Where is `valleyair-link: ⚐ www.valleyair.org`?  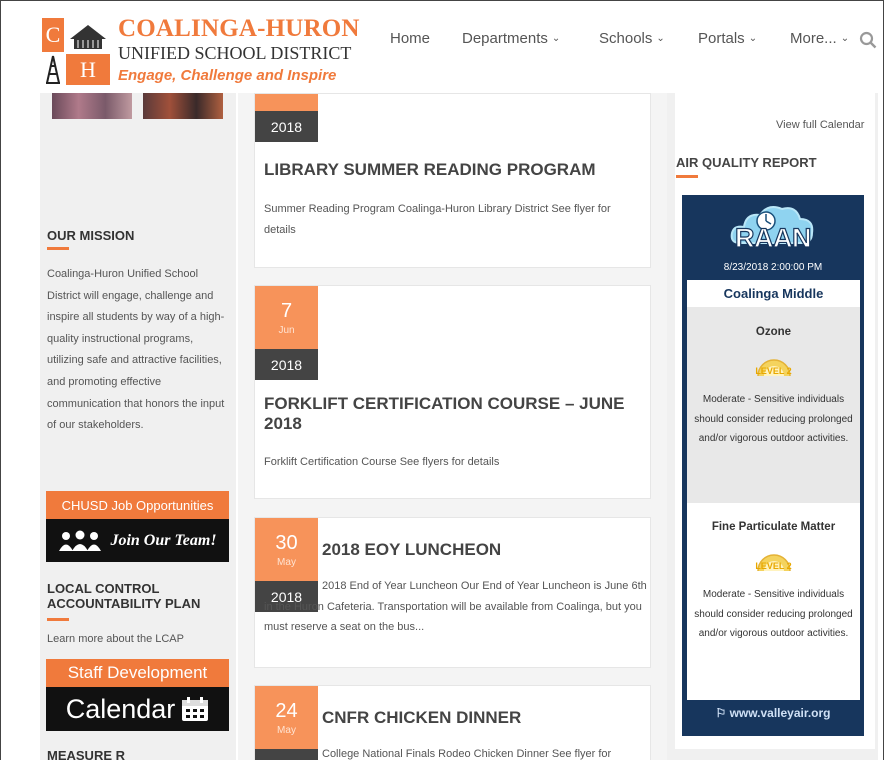 valleyair-link: ⚐ www.valleyair.org is located at coordinates (773, 713).